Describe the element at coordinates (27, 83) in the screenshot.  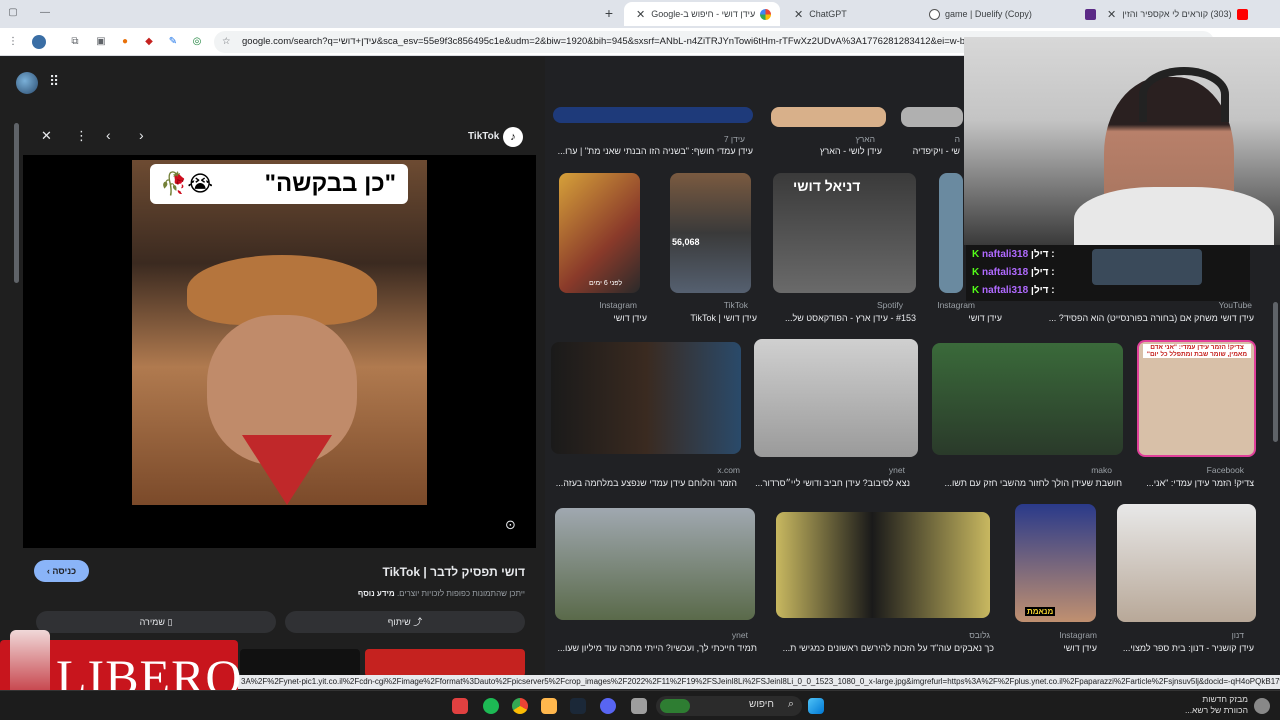
I see `account-avatar` at that location.